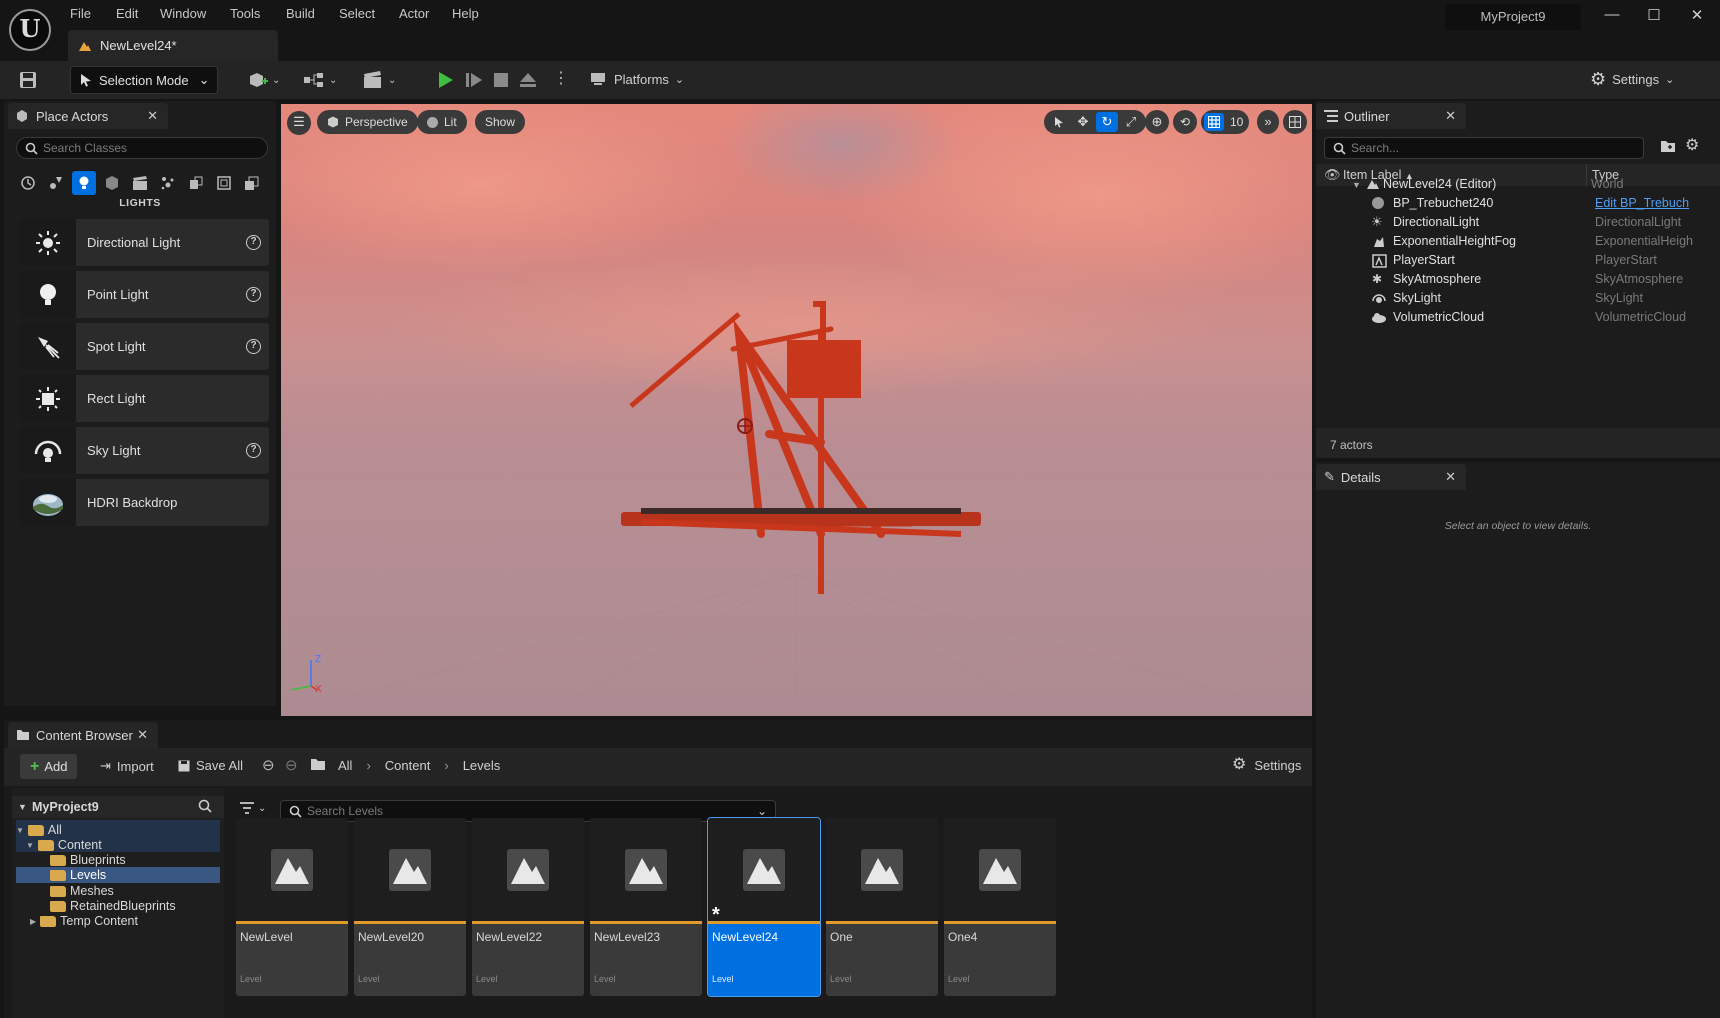  I want to click on menu-select: Select, so click(357, 15).